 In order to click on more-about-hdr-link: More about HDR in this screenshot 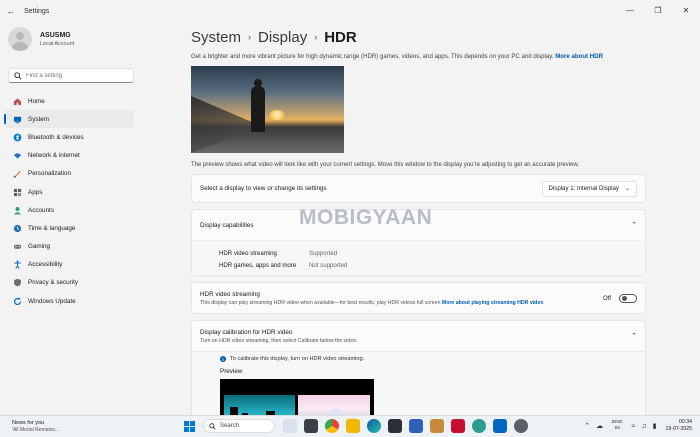, I will do `click(579, 56)`.